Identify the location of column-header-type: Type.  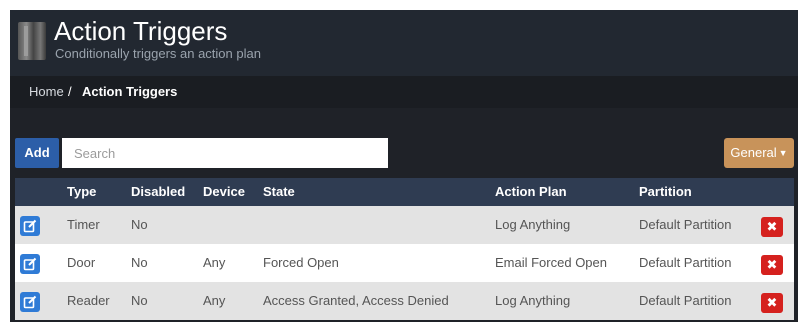
(81, 192).